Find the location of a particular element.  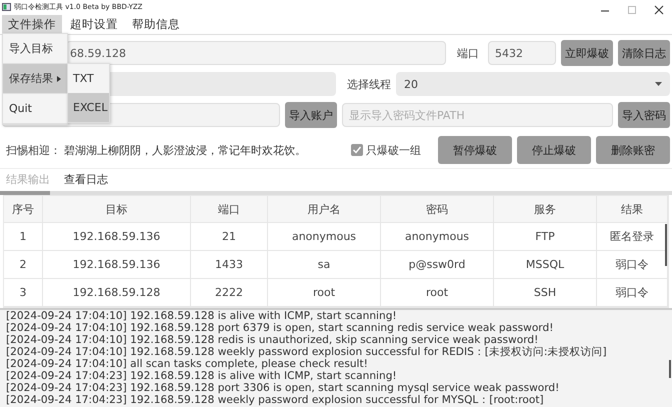

column-header: 结果 is located at coordinates (632, 209).